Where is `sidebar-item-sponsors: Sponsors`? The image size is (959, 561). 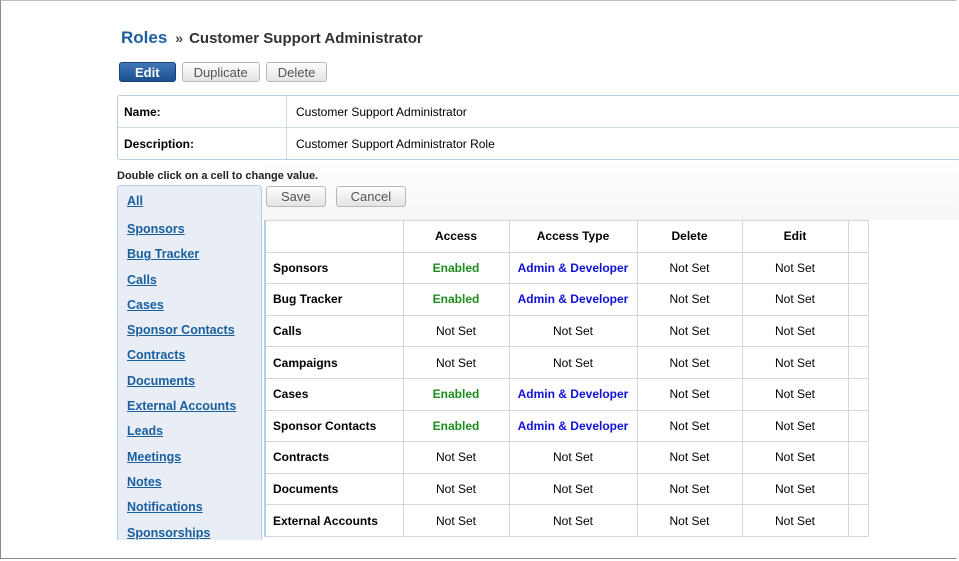
sidebar-item-sponsors: Sponsors is located at coordinates (194, 228).